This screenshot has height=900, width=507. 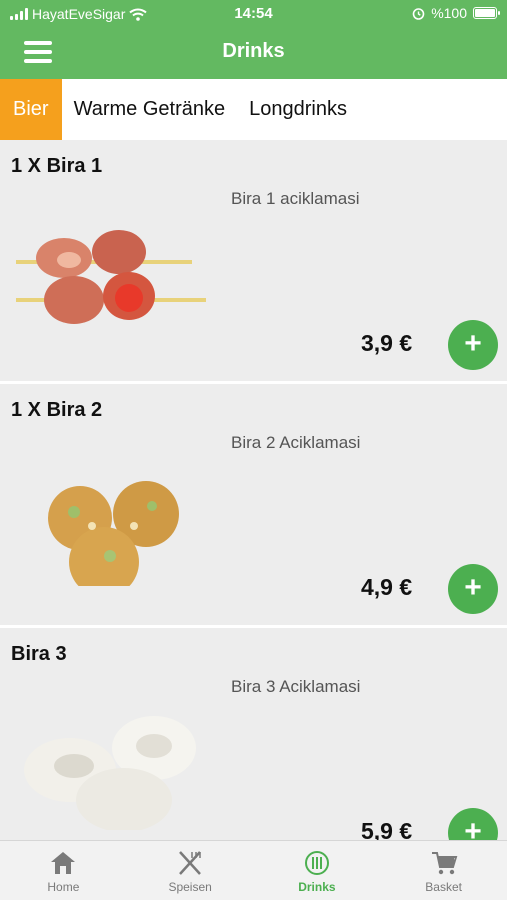 I want to click on product-description: Bira 2 Aciklamasi, so click(x=296, y=442).